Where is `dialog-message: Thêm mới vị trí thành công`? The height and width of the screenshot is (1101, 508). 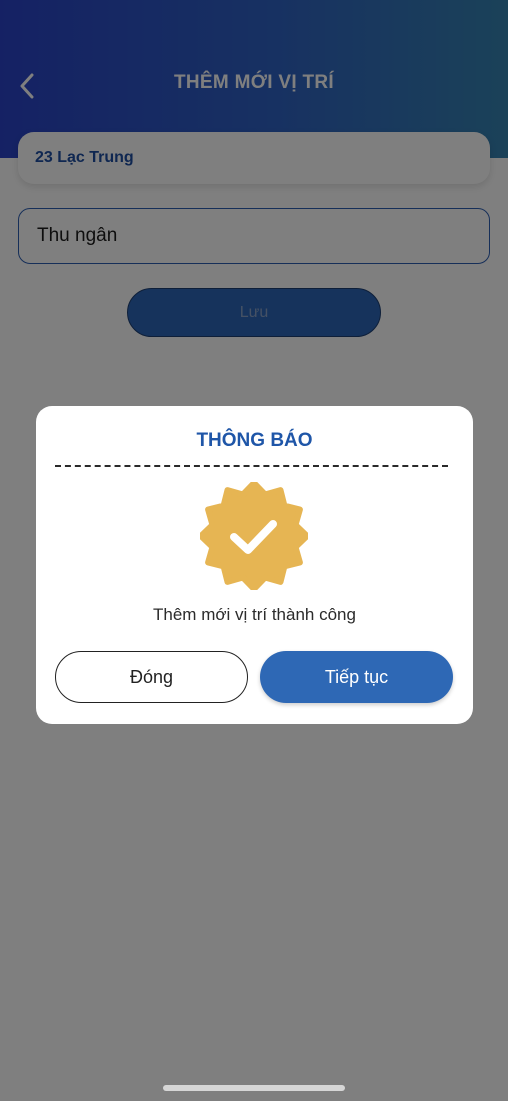
dialog-message: Thêm mới vị trí thành công is located at coordinates (254, 614).